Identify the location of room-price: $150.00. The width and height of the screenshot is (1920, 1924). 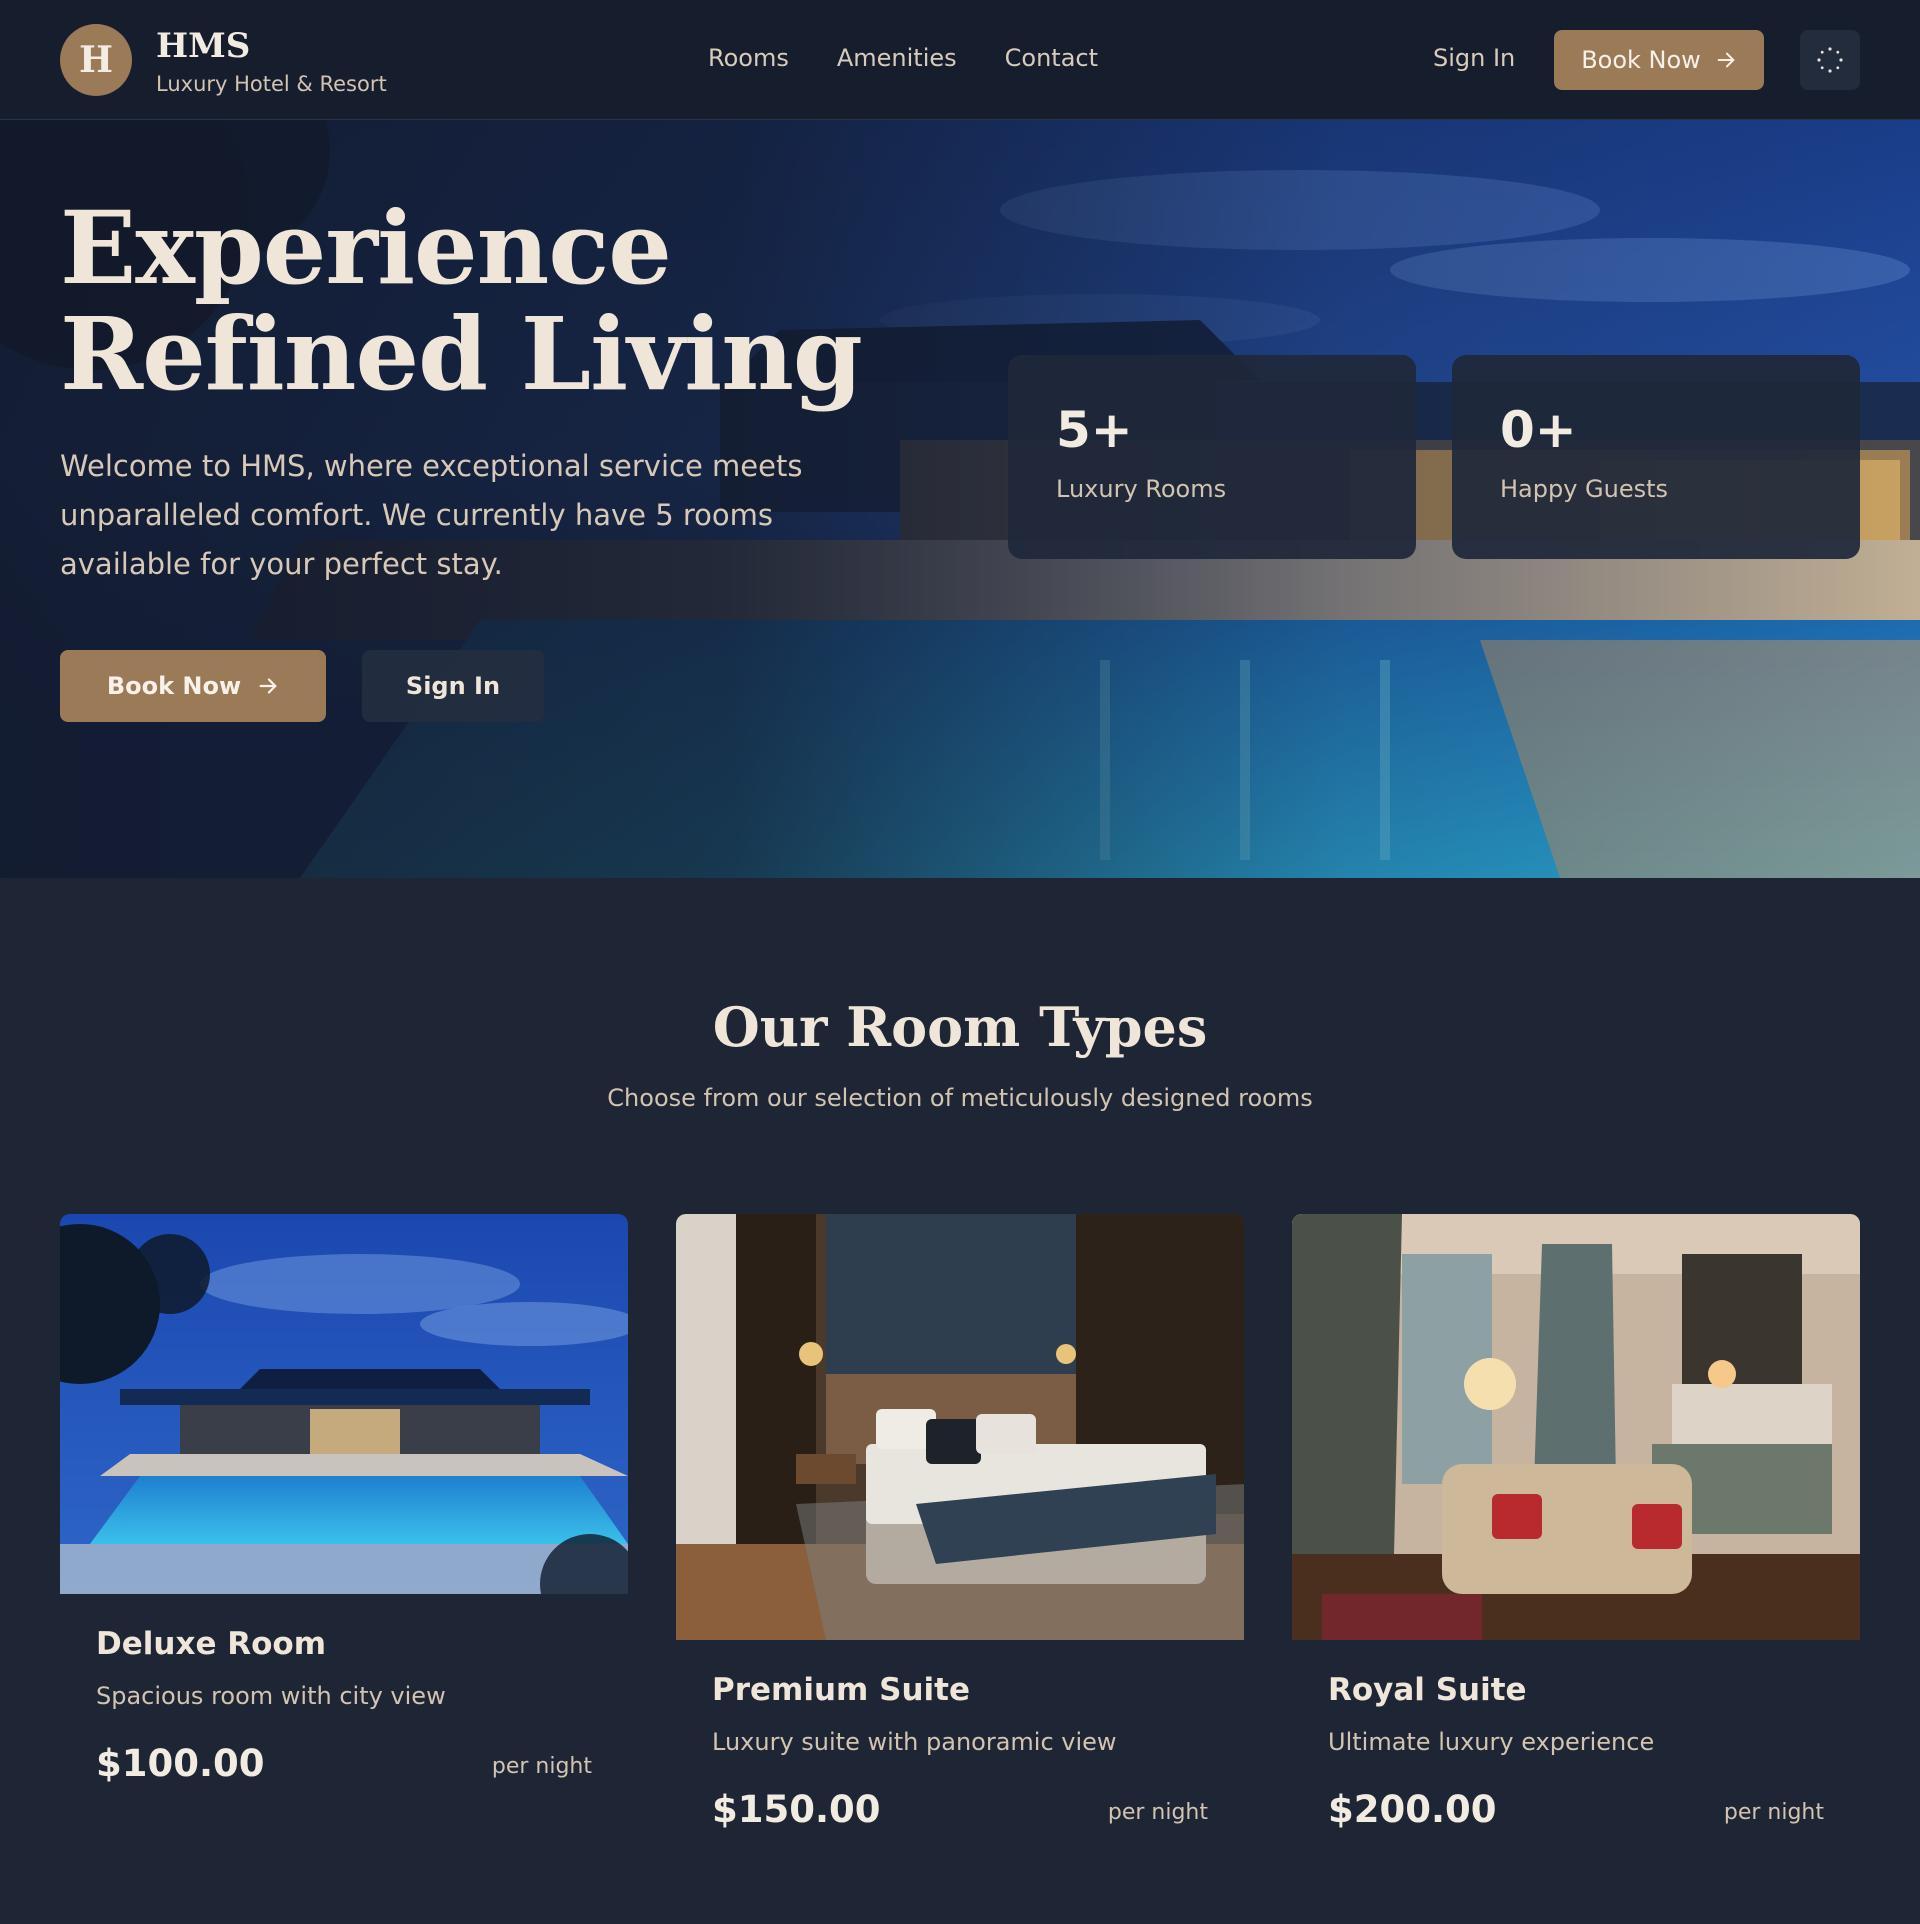
(796, 1809).